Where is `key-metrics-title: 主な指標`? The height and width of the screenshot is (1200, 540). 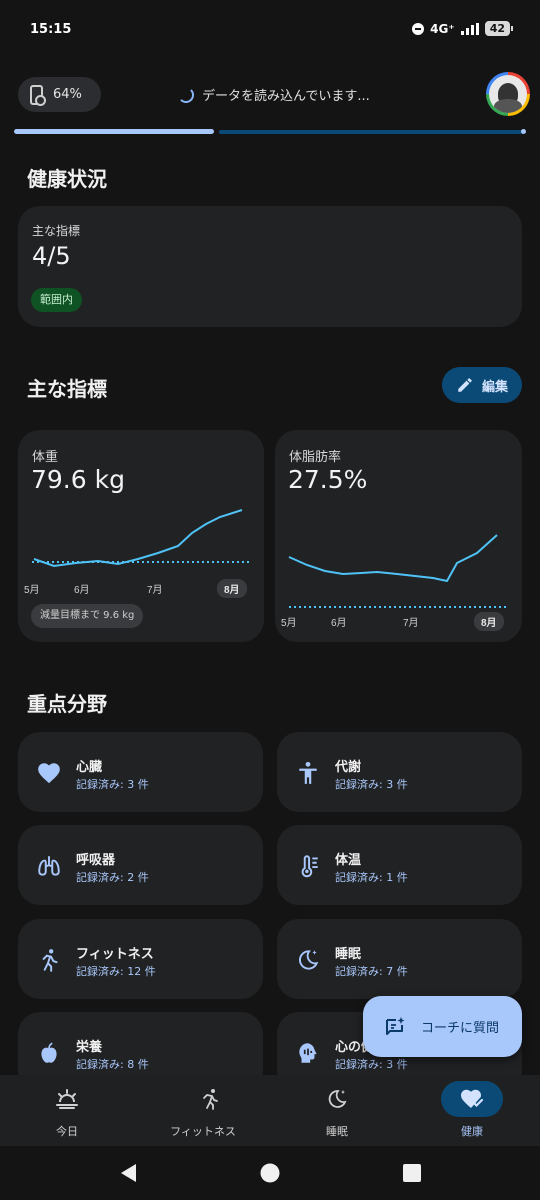 key-metrics-title: 主な指標 is located at coordinates (67, 389).